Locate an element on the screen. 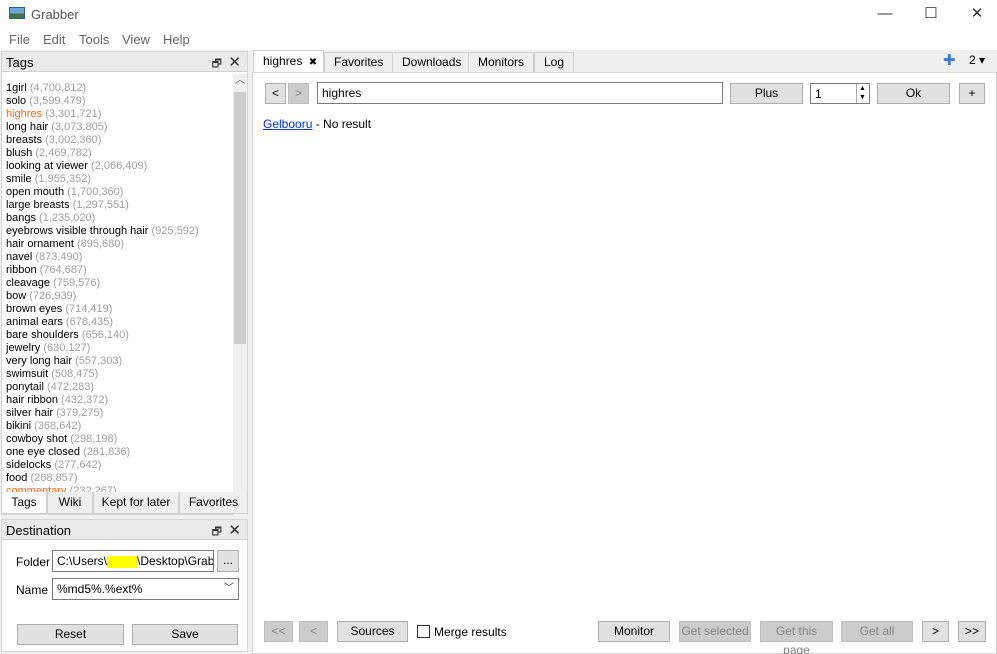 This screenshot has height=654, width=997. spin-arrows-icon: ▲ ▼ is located at coordinates (862, 93).